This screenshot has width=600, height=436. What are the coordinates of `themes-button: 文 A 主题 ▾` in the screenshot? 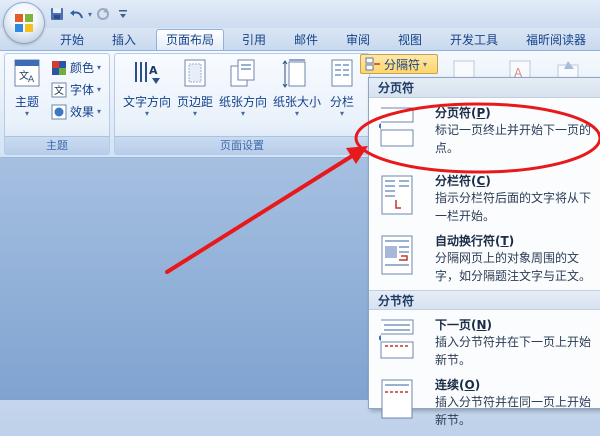 It's located at (27, 88).